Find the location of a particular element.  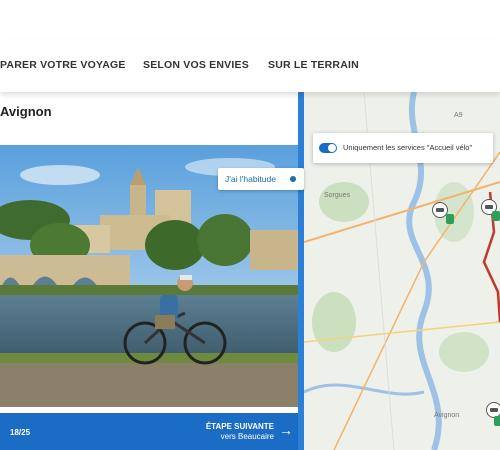

next-stage-label: ÉTAPE SUIVANTE vers Beaucaire is located at coordinates (240, 432).